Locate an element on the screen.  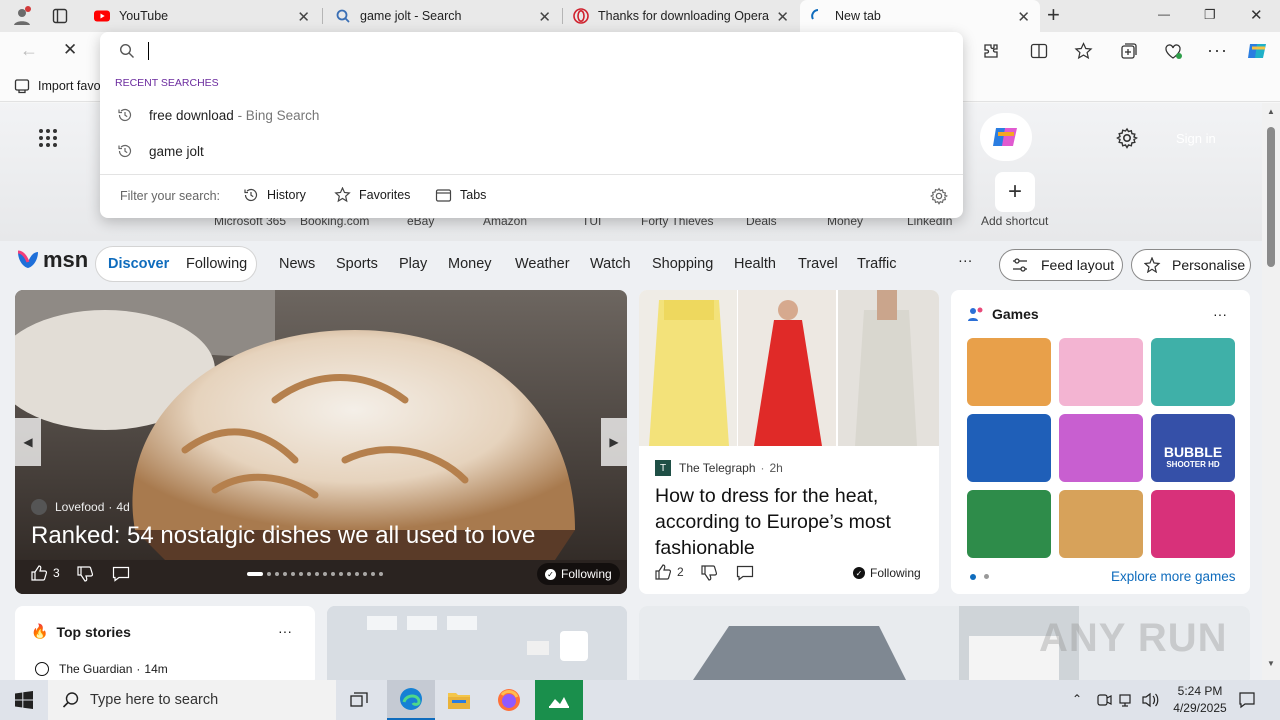
minimize-button: — is located at coordinates (1164, 14).